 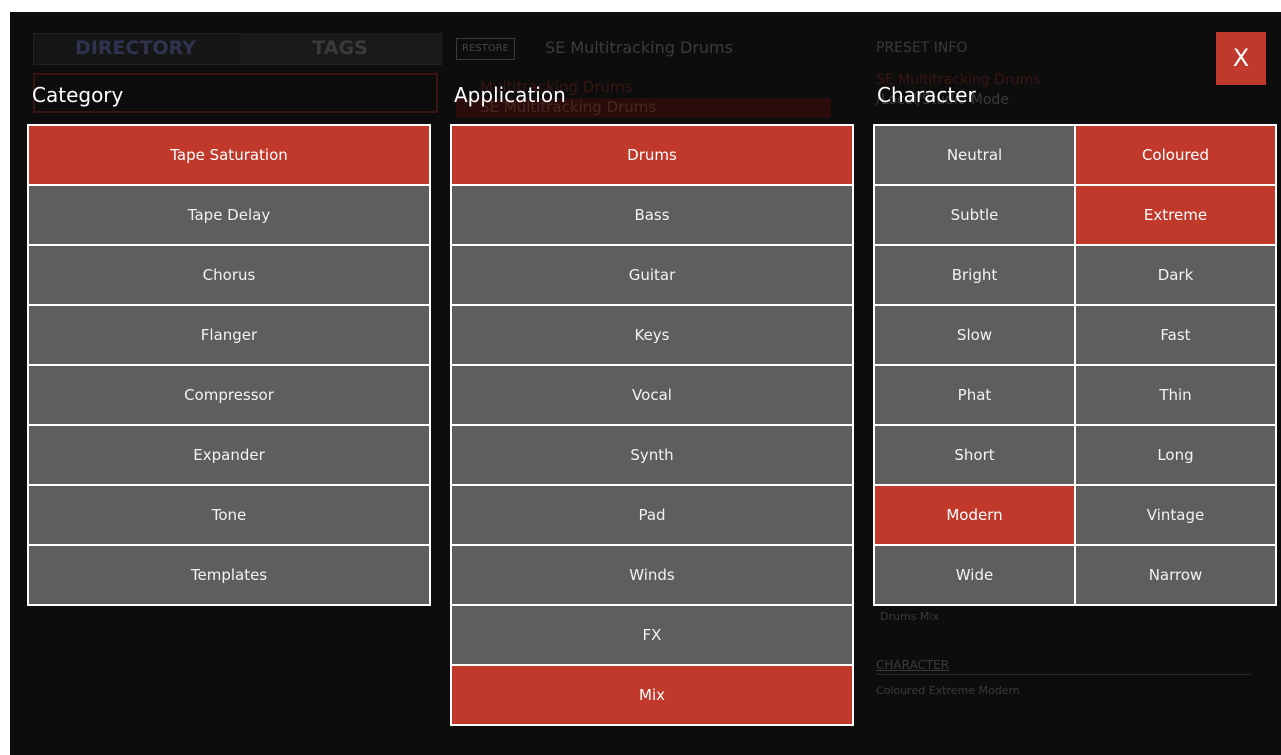 What do you see at coordinates (1175, 515) in the screenshot?
I see `character-vintage-button: Vintage` at bounding box center [1175, 515].